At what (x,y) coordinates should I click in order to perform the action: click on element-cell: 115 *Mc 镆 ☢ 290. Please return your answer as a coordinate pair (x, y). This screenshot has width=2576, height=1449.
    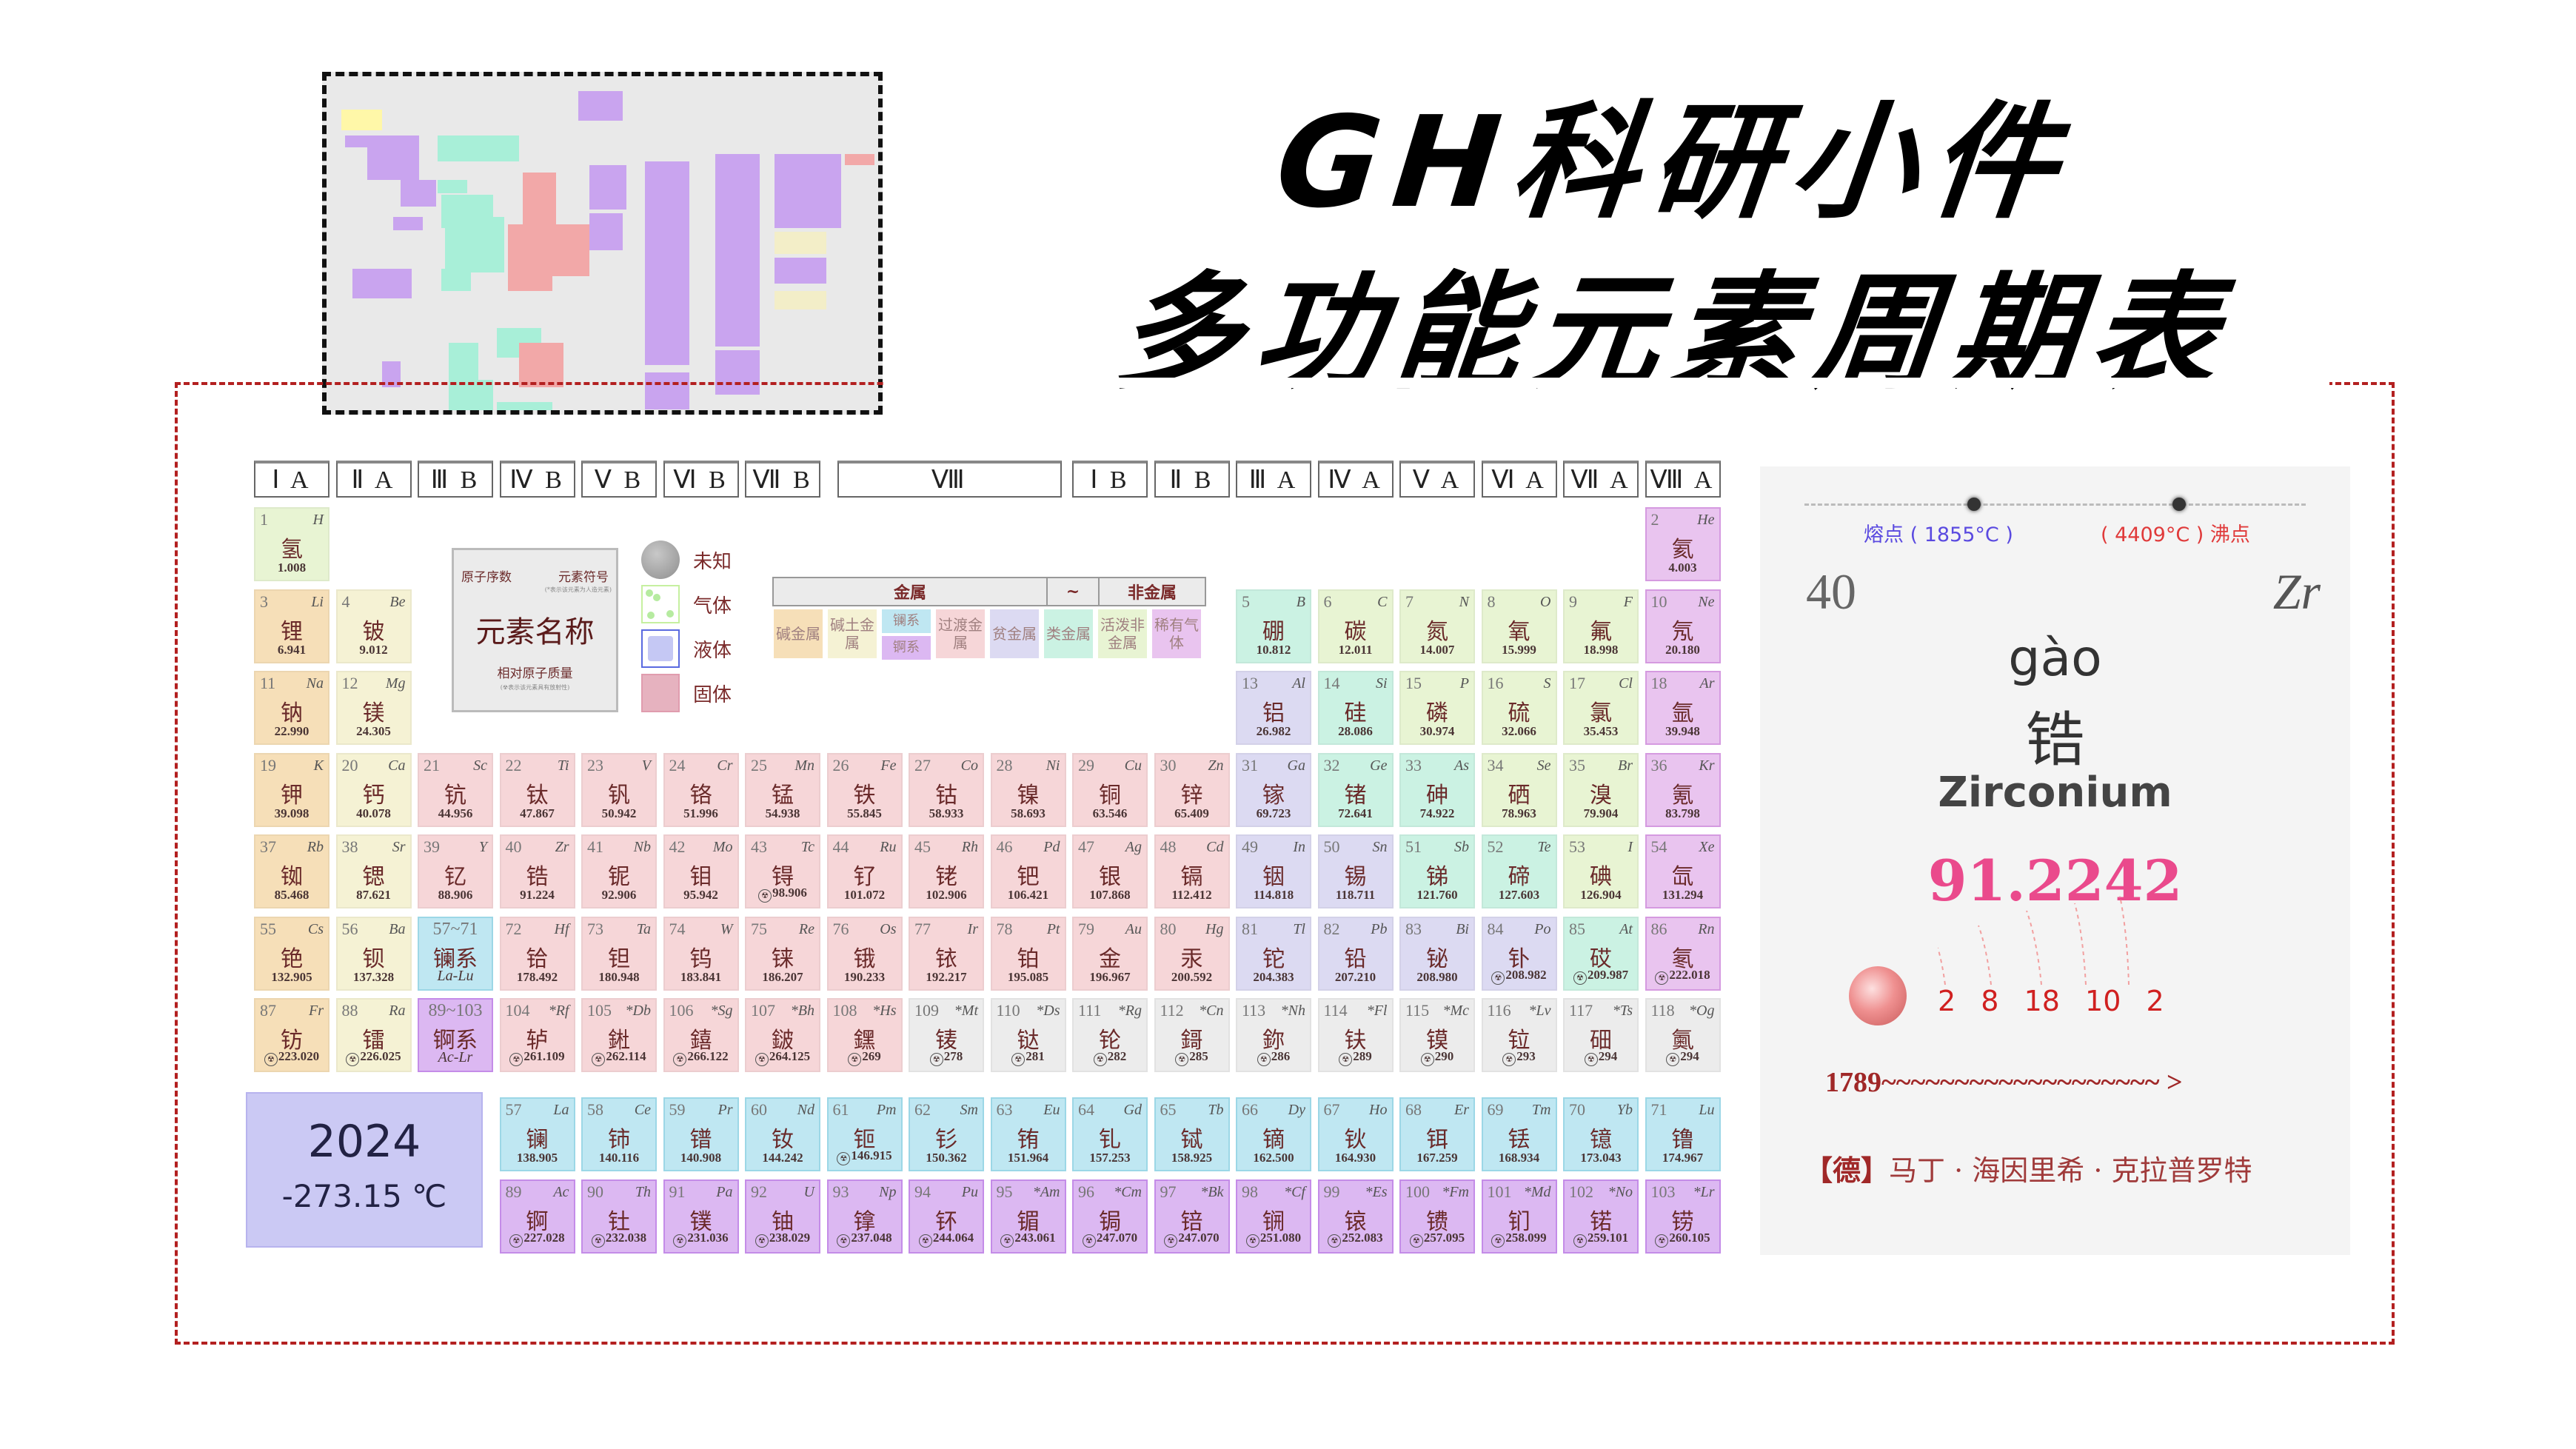
    Looking at the image, I should click on (1437, 1035).